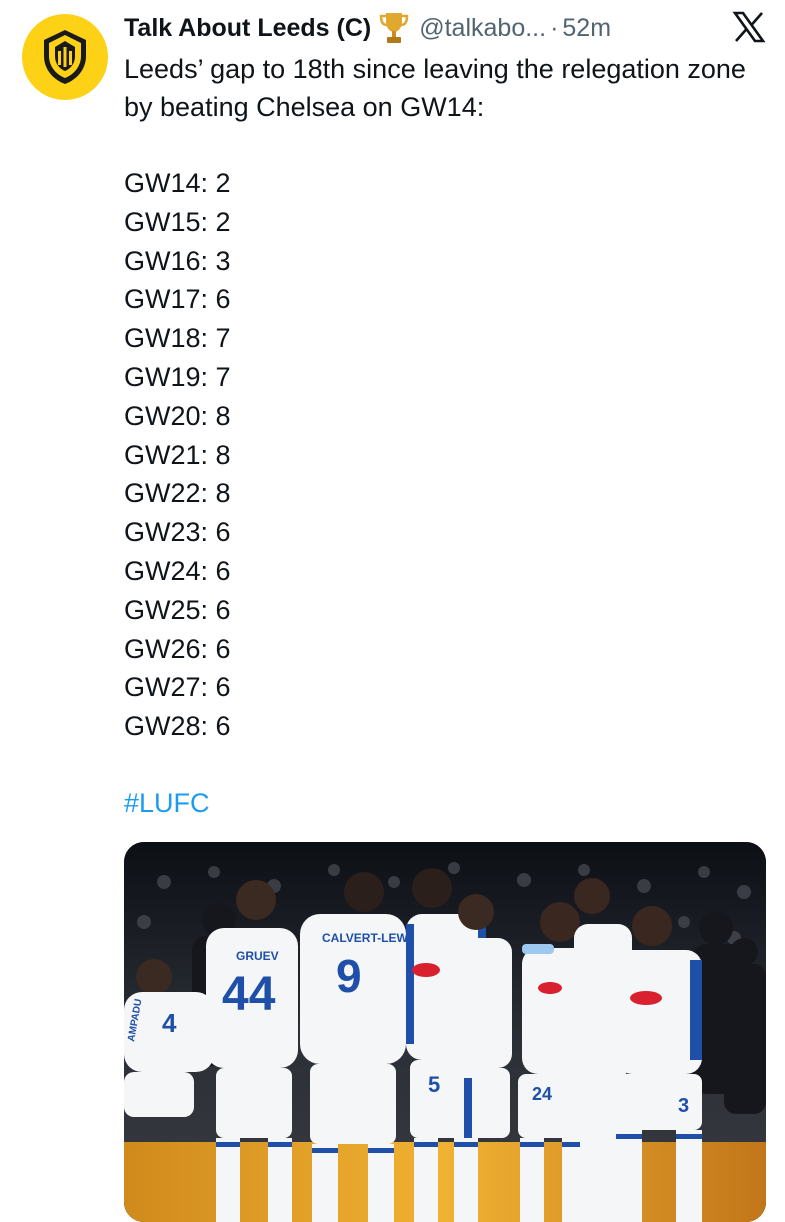  What do you see at coordinates (683, 1106) in the screenshot?
I see `player-number: 3` at bounding box center [683, 1106].